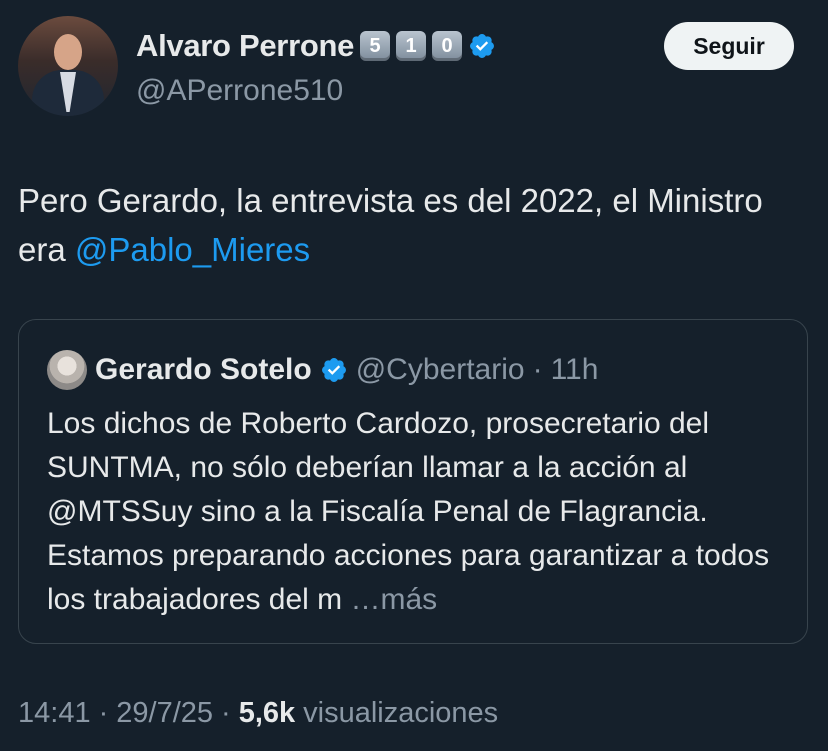 This screenshot has width=828, height=751. I want to click on badge-keycap-1: 1, so click(411, 46).